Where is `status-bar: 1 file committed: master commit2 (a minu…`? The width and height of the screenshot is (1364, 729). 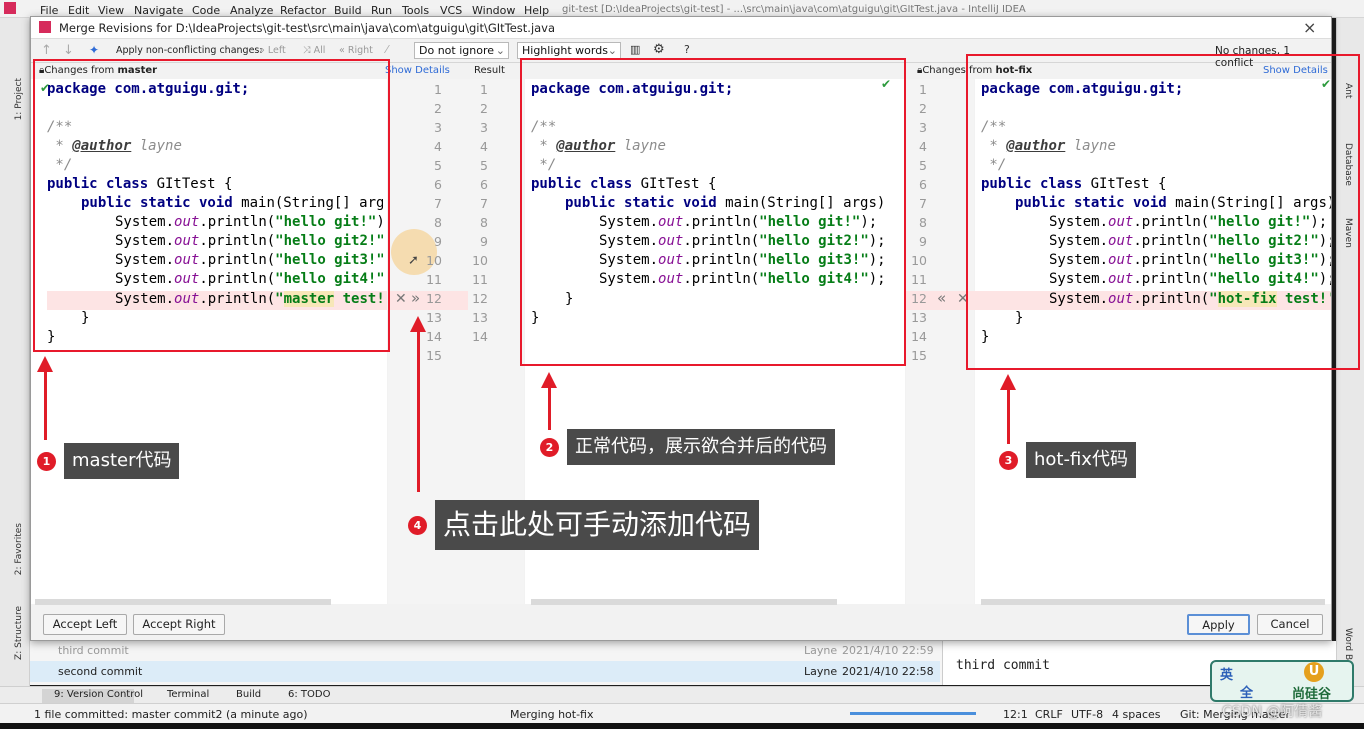 status-bar: 1 file committed: master commit2 (a minu… is located at coordinates (682, 713).